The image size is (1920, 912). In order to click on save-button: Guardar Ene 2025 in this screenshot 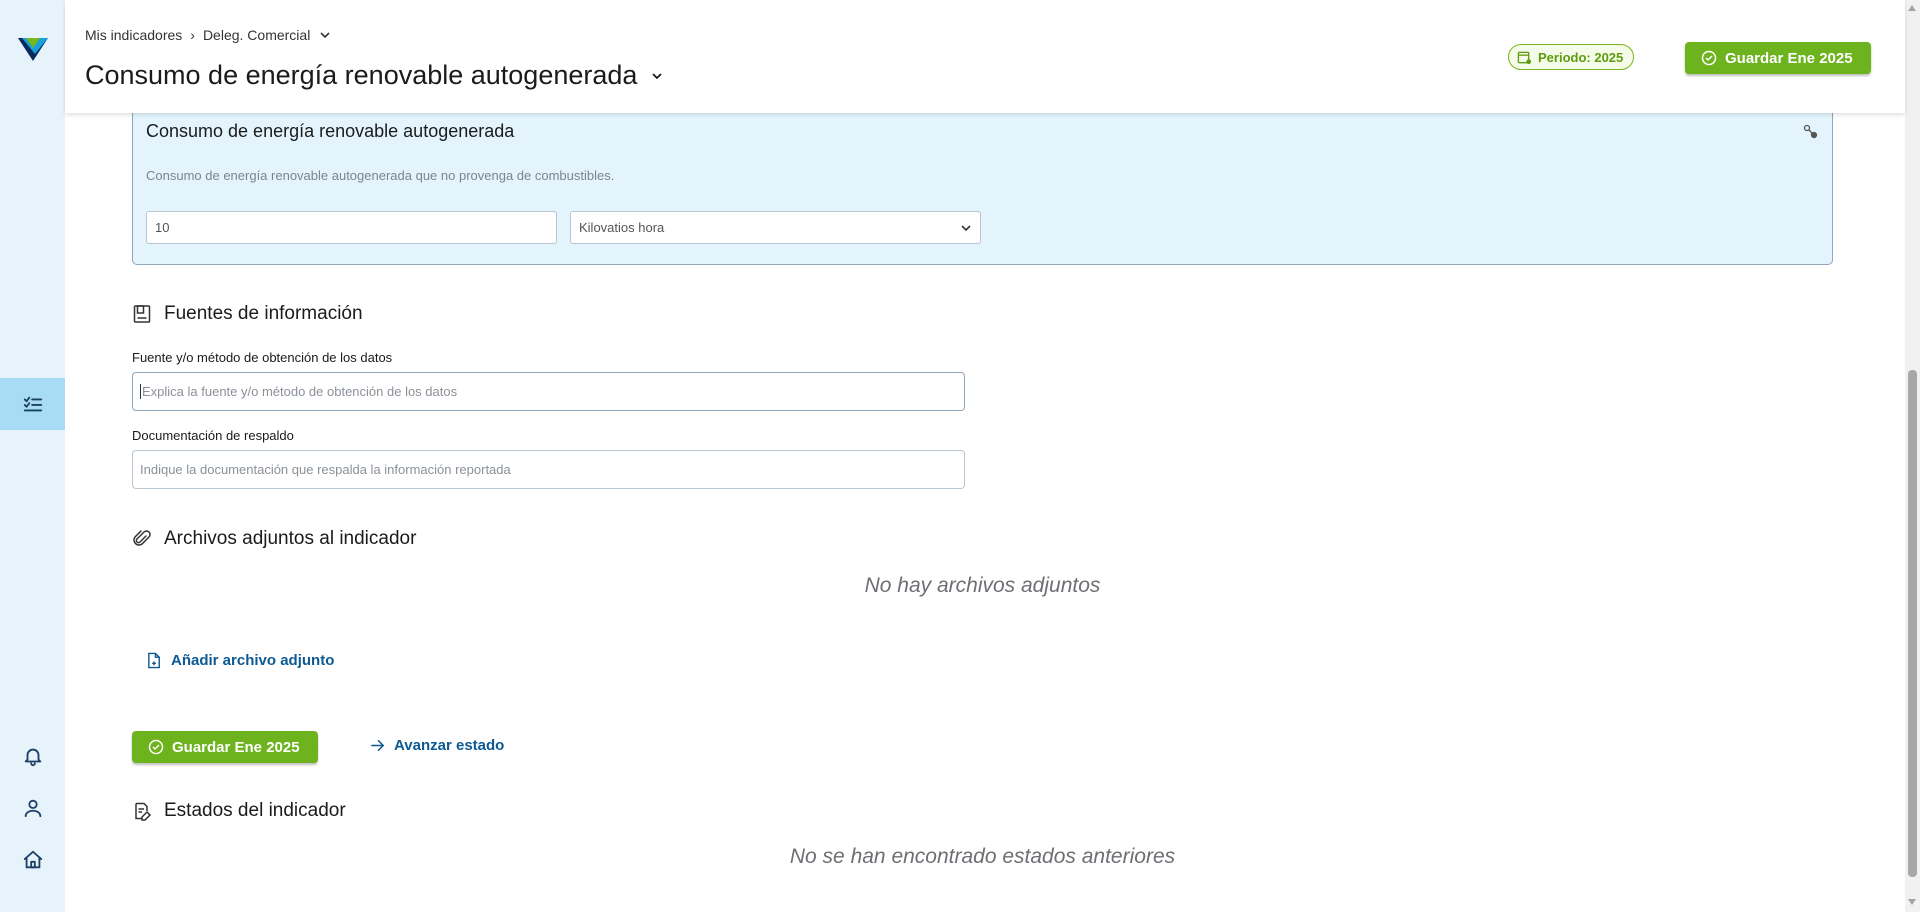, I will do `click(1778, 58)`.